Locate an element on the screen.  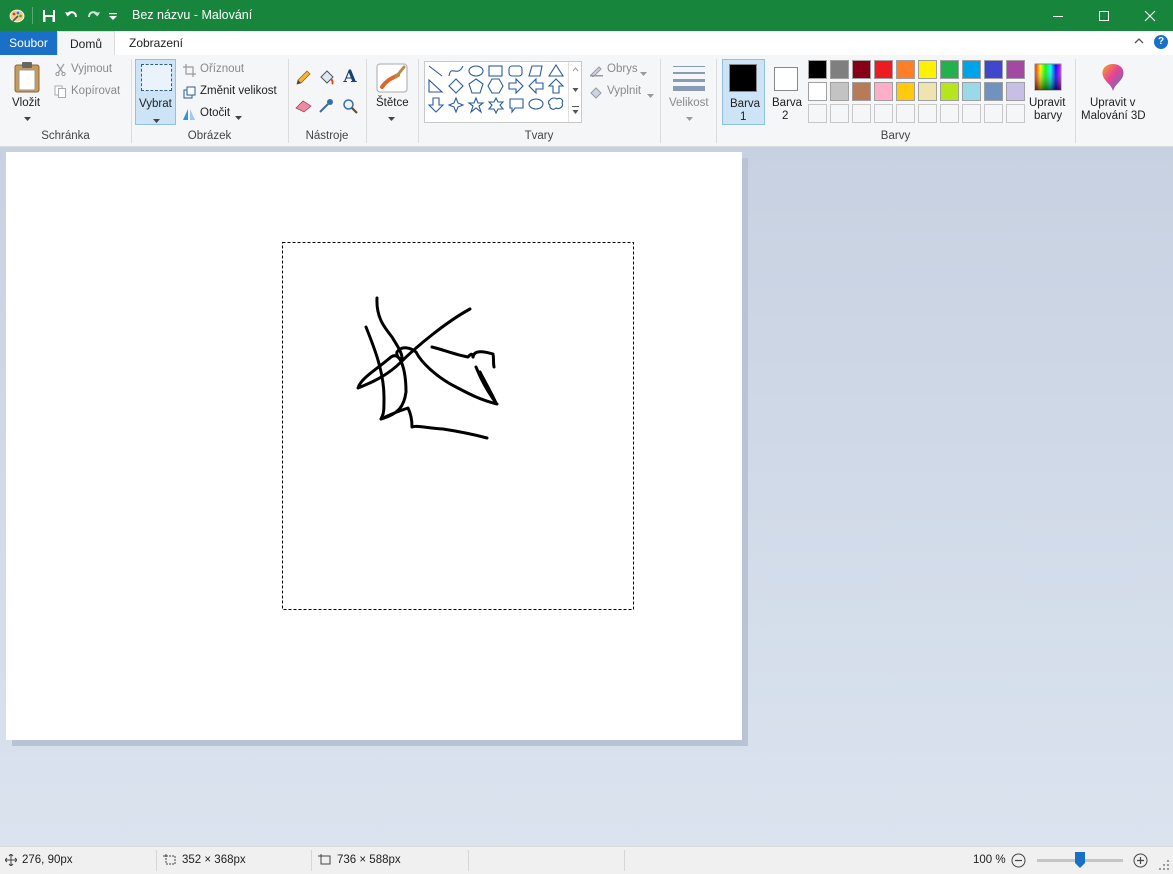
customize-toolbar-icon is located at coordinates (113, 15).